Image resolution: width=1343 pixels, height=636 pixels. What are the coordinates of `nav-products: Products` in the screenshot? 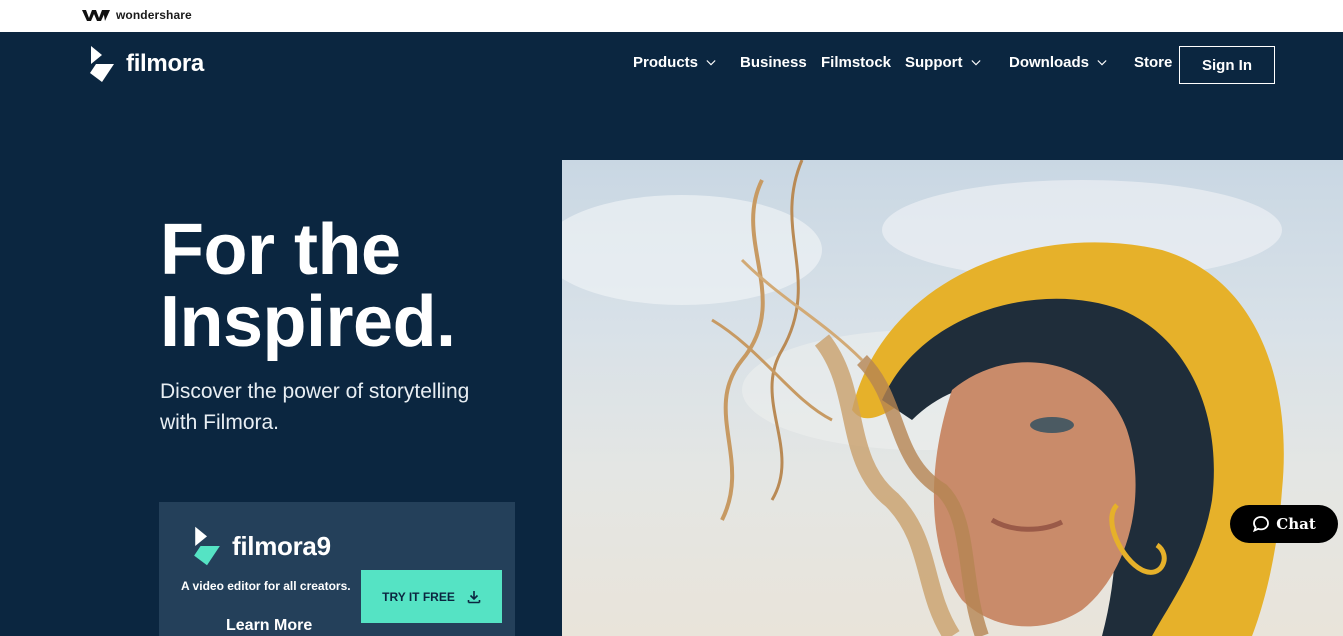 It's located at (674, 62).